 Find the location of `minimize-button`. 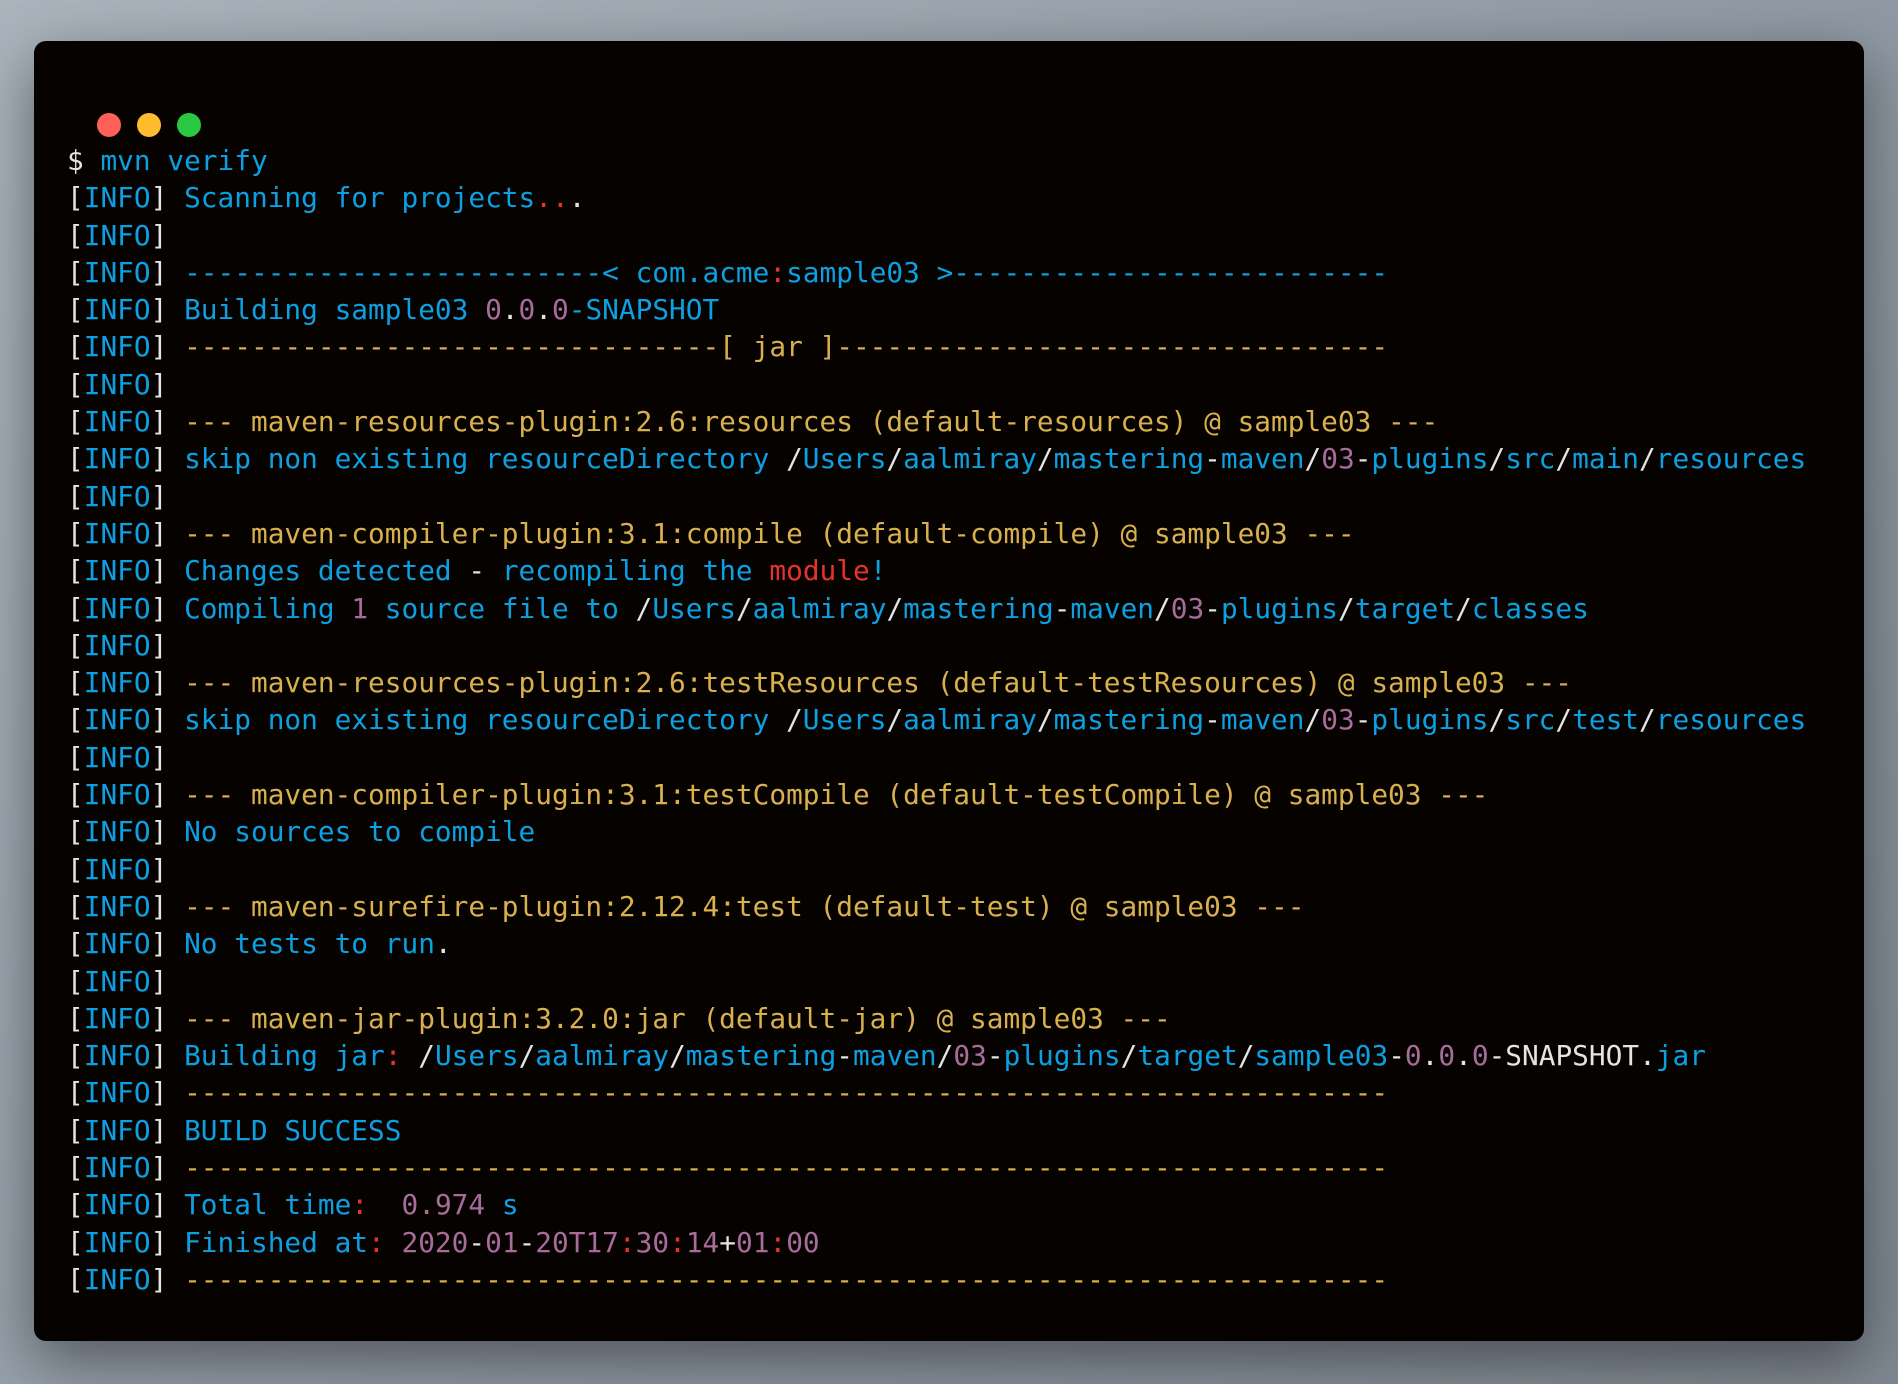

minimize-button is located at coordinates (149, 125).